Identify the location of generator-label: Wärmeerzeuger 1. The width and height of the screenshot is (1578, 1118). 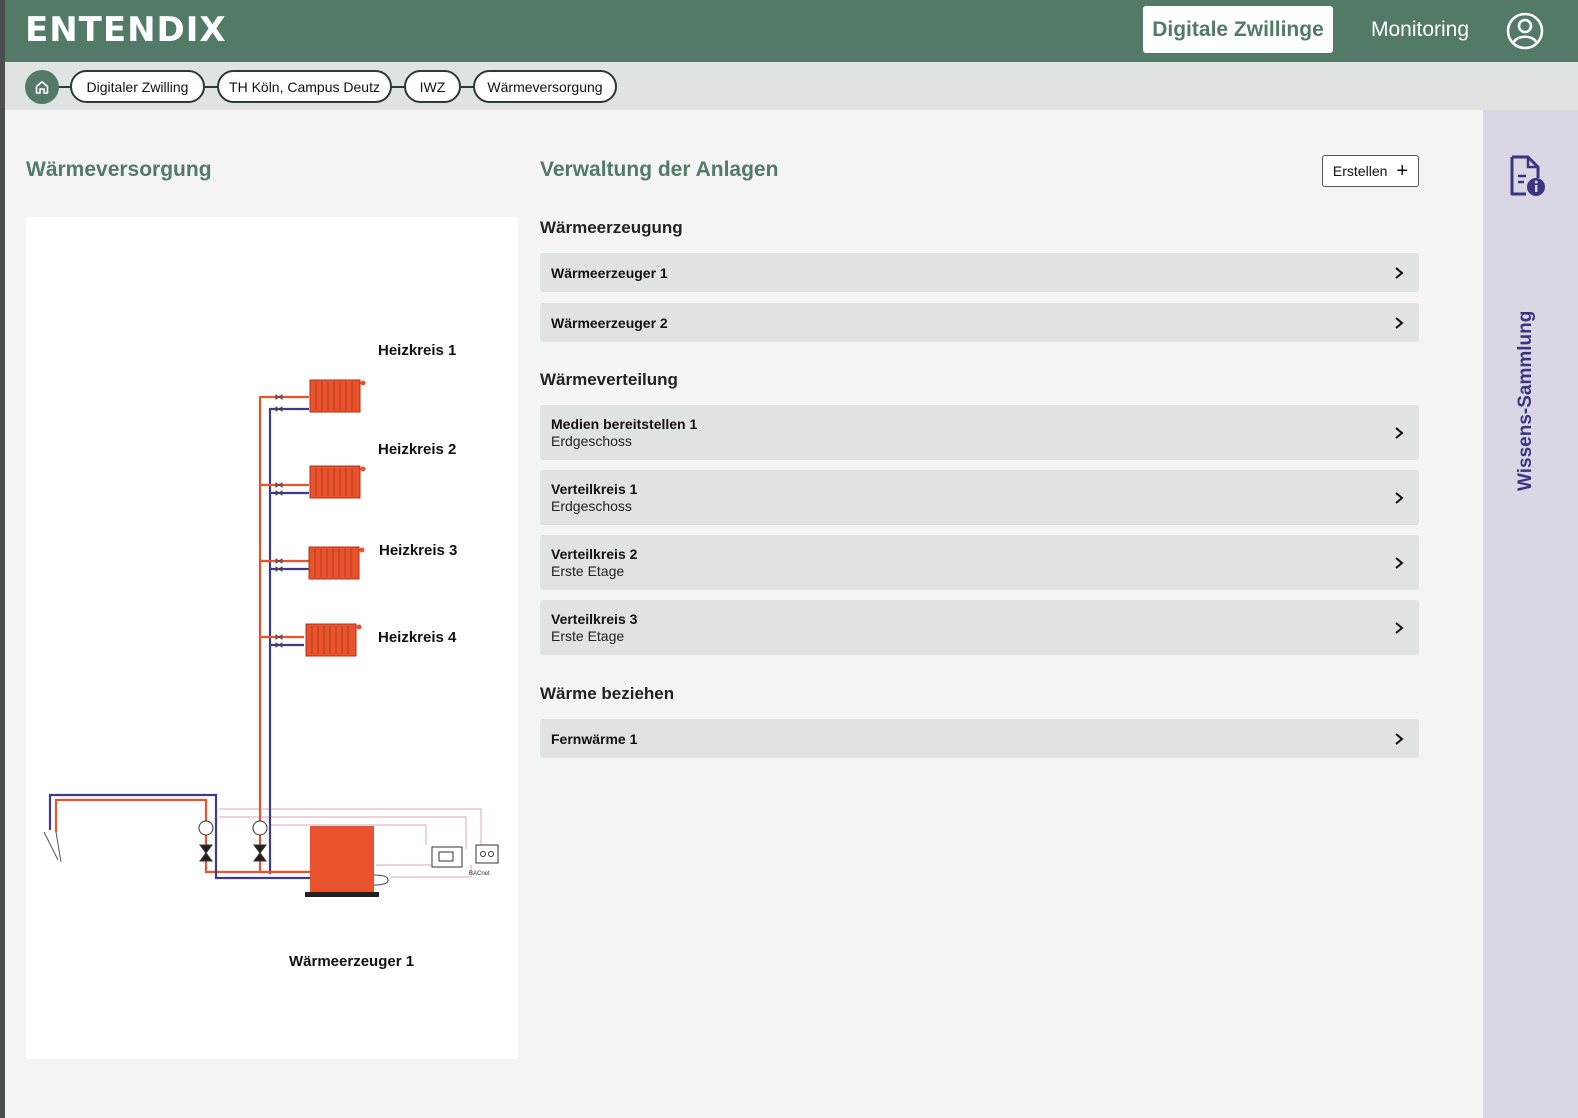
(351, 961).